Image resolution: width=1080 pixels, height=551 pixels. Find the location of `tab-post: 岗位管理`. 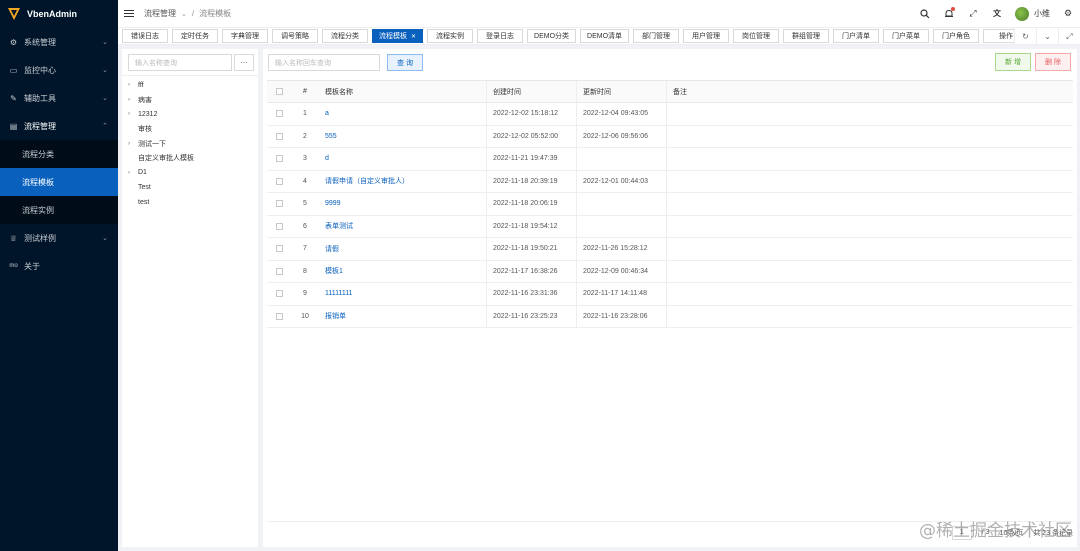

tab-post: 岗位管理 is located at coordinates (756, 36).